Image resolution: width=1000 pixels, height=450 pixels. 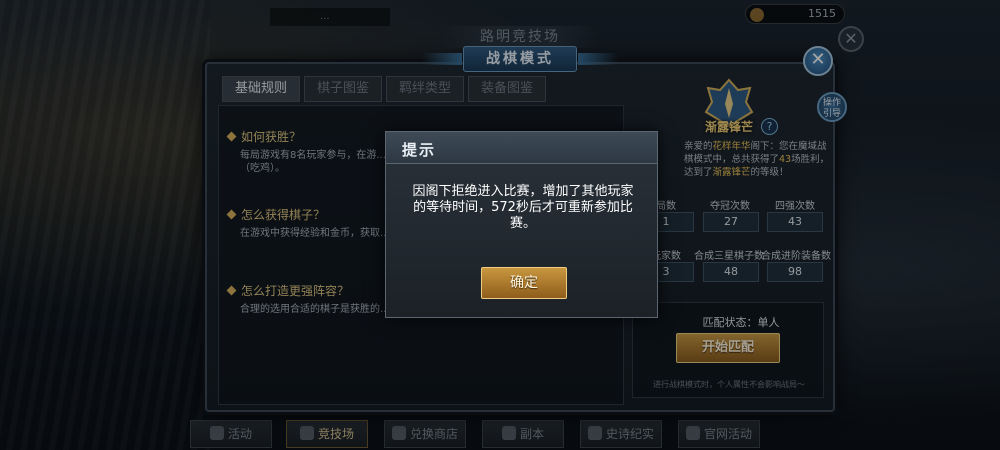 What do you see at coordinates (523, 207) in the screenshot?
I see `dialog-message: 因阁下拒绝进入比赛，增加了其他玩家的等待时间，572秒后才可重新参加比赛。` at bounding box center [523, 207].